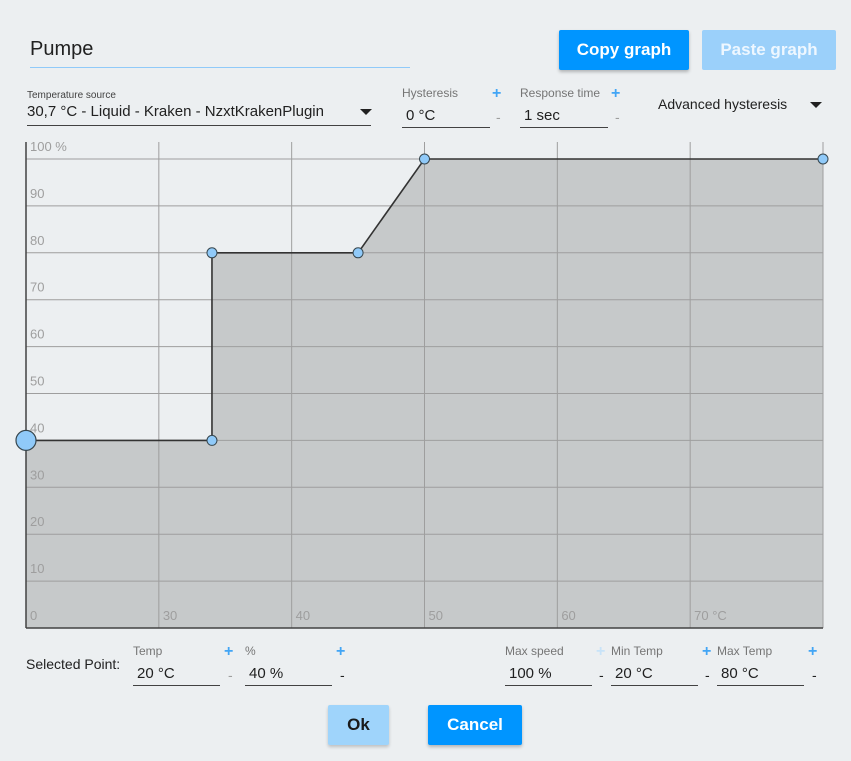 This screenshot has width=851, height=761. Describe the element at coordinates (37, 334) in the screenshot. I see `y-tick-label: 60` at that location.